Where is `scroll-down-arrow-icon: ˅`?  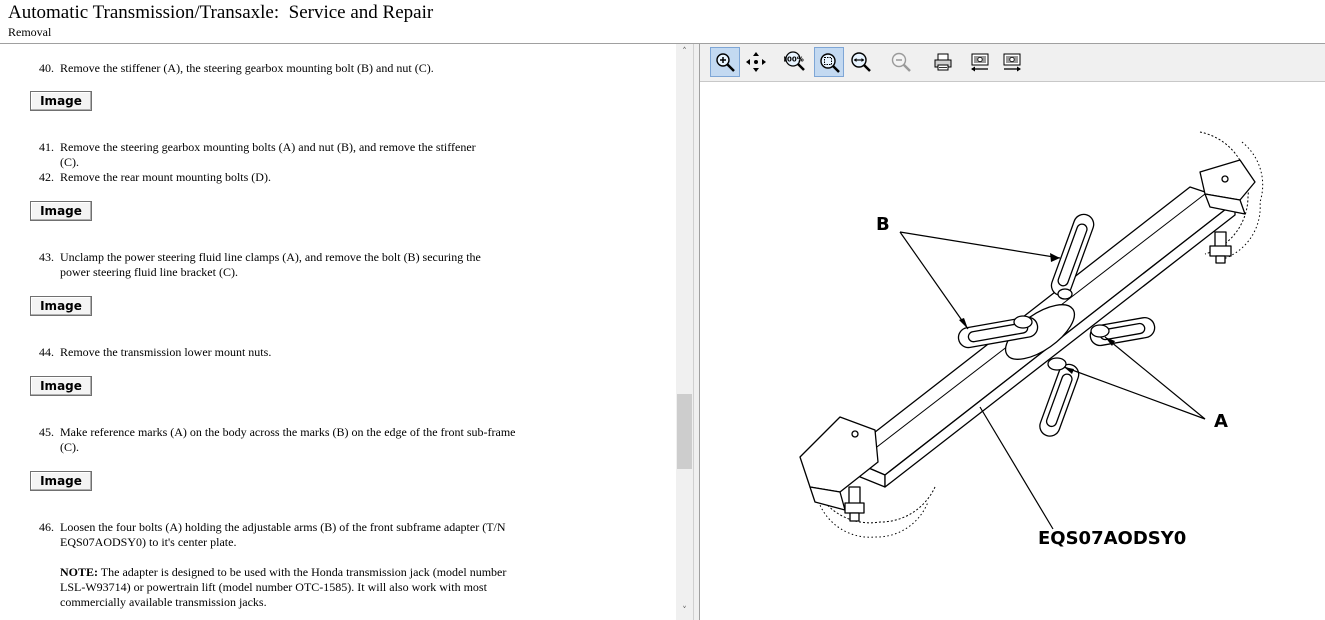 scroll-down-arrow-icon: ˅ is located at coordinates (684, 611).